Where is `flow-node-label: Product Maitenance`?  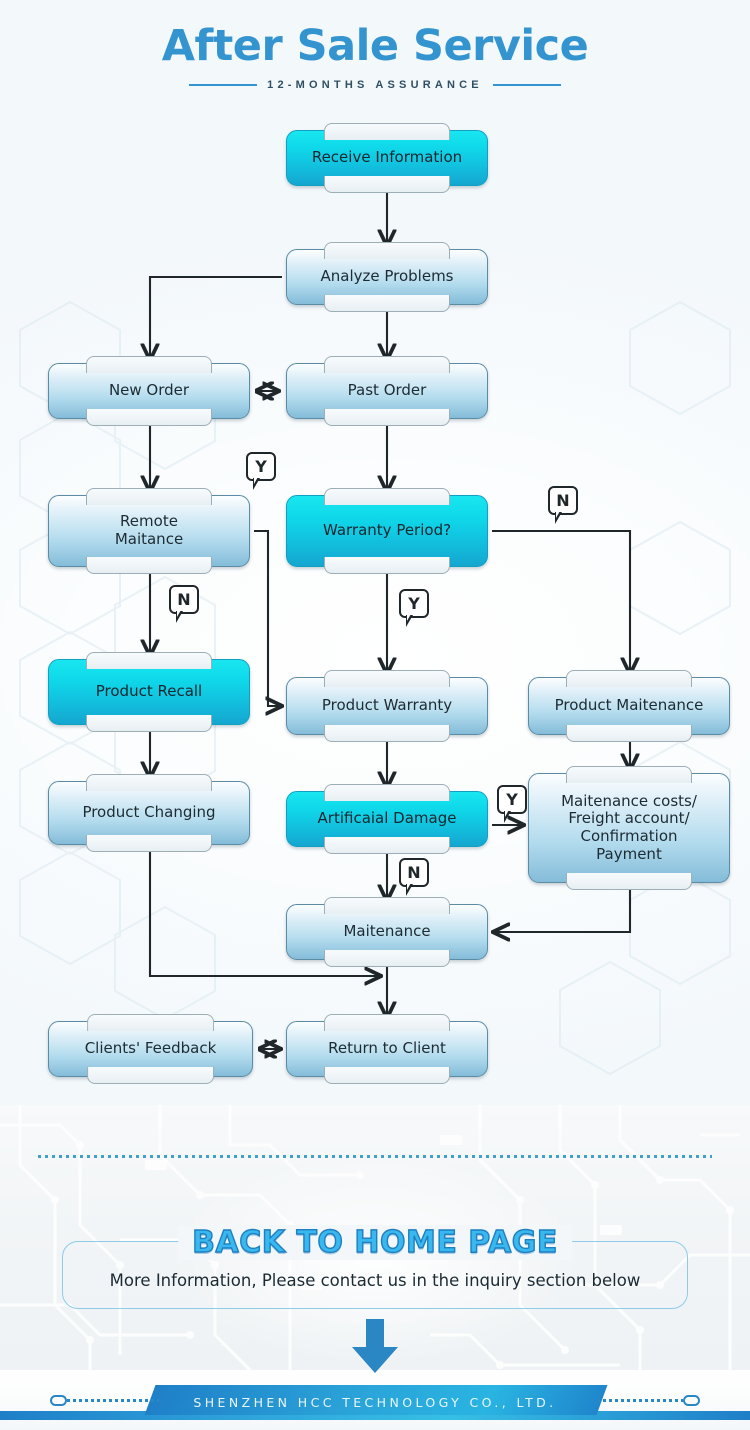
flow-node-label: Product Maitenance is located at coordinates (629, 705).